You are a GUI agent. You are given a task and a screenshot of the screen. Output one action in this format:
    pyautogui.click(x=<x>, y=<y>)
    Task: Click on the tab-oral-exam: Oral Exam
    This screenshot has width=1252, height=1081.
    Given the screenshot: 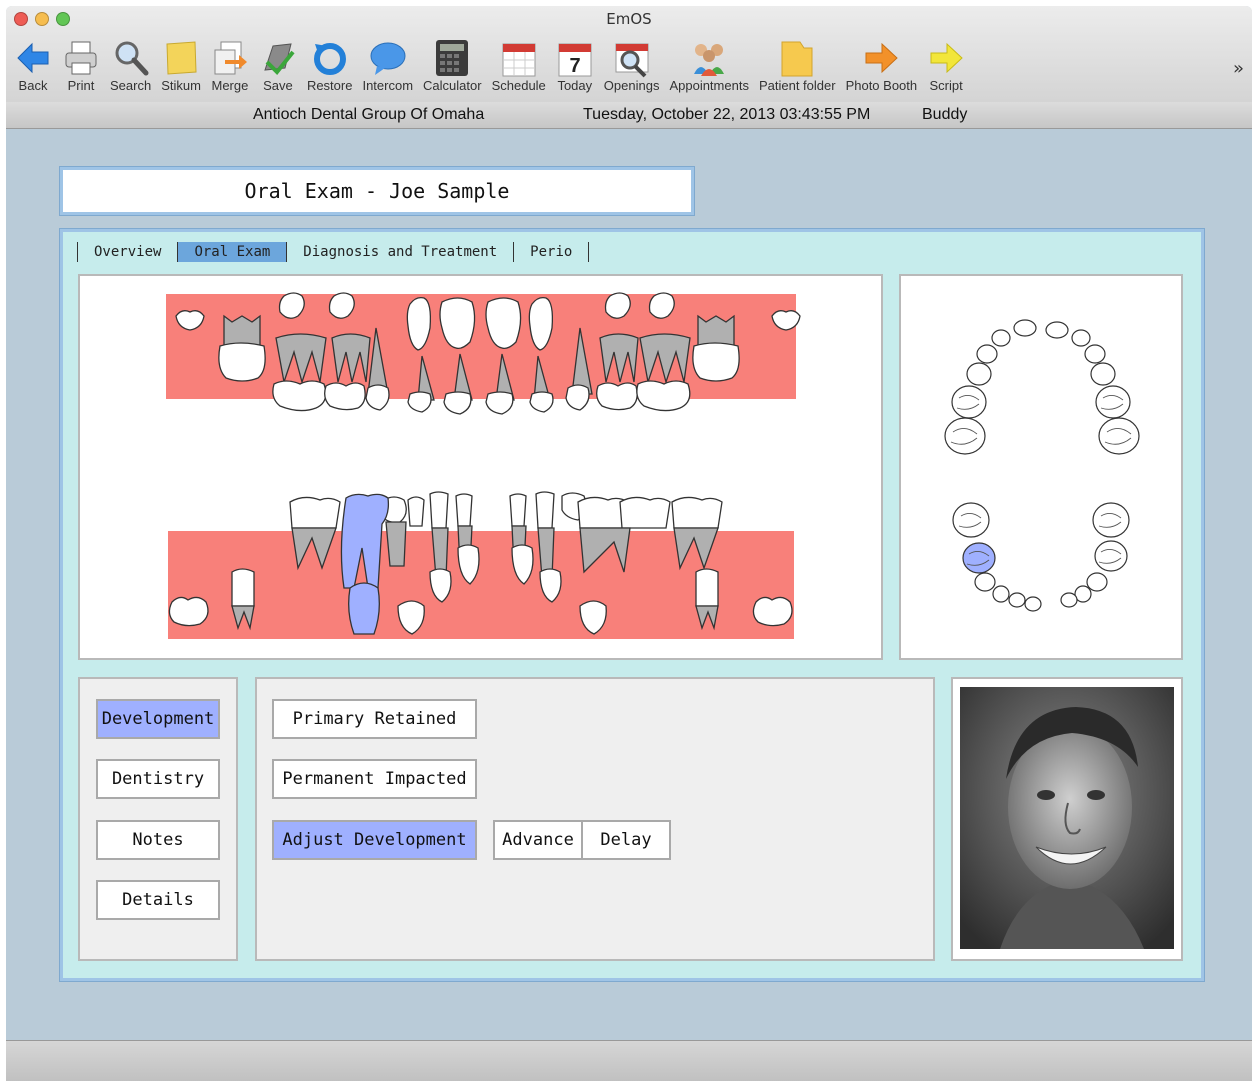 What is the action you would take?
    pyautogui.click(x=233, y=252)
    